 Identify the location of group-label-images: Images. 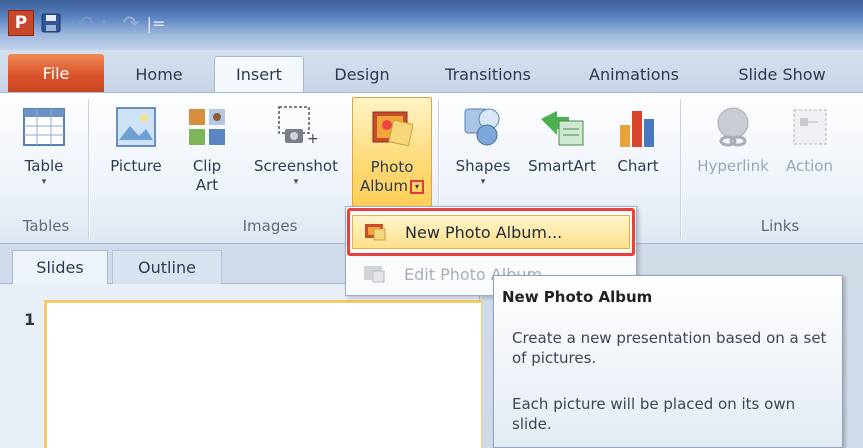
(270, 226).